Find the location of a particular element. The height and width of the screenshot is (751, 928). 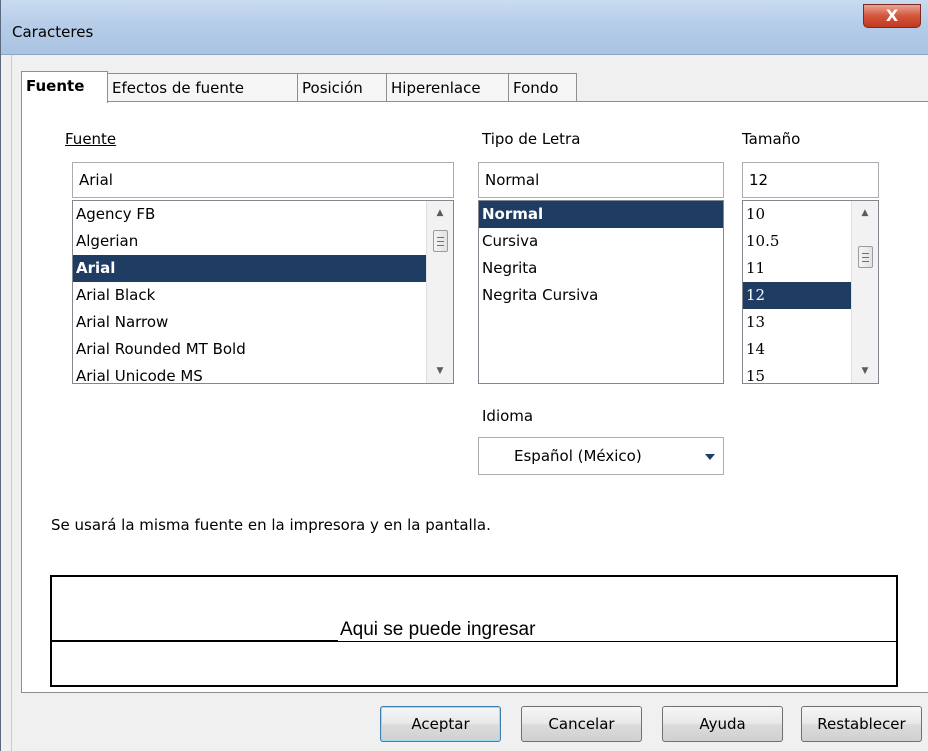

list-item-selected: Arial is located at coordinates (263, 268).